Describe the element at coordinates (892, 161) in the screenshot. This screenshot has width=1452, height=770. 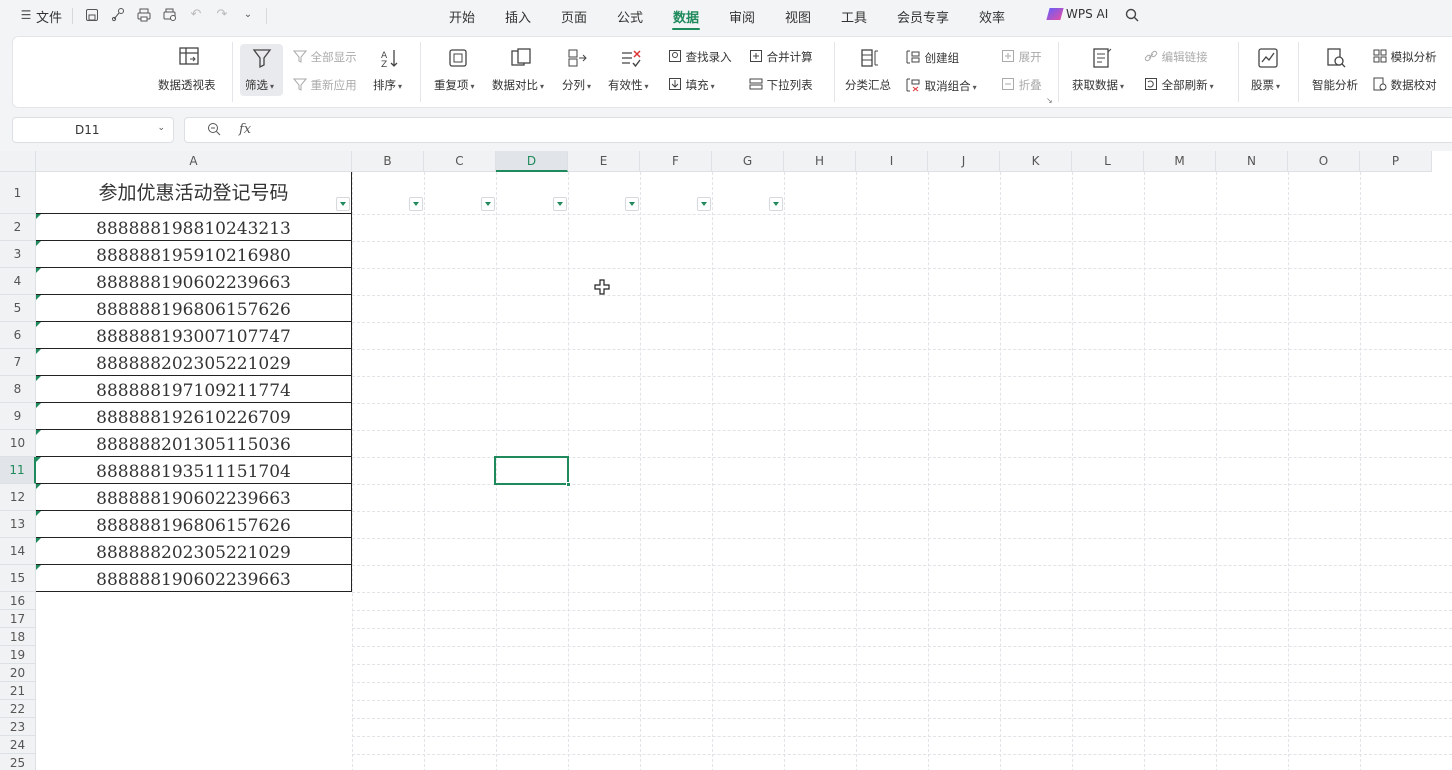
I see `column-header-i: I` at that location.